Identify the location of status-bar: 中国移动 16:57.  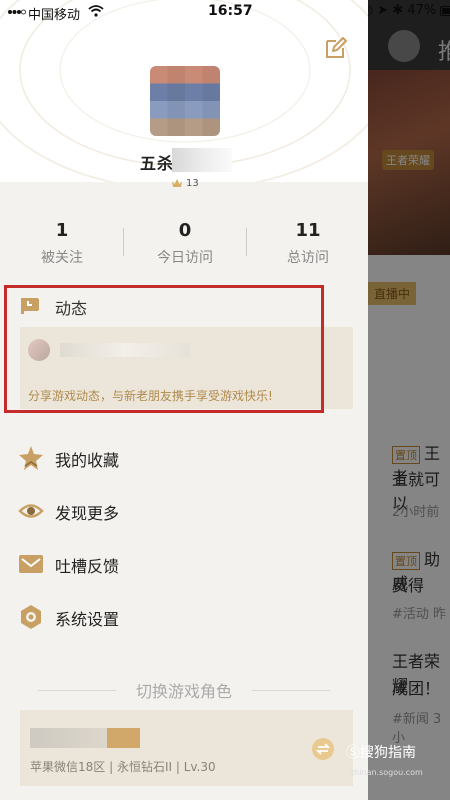
(184, 12).